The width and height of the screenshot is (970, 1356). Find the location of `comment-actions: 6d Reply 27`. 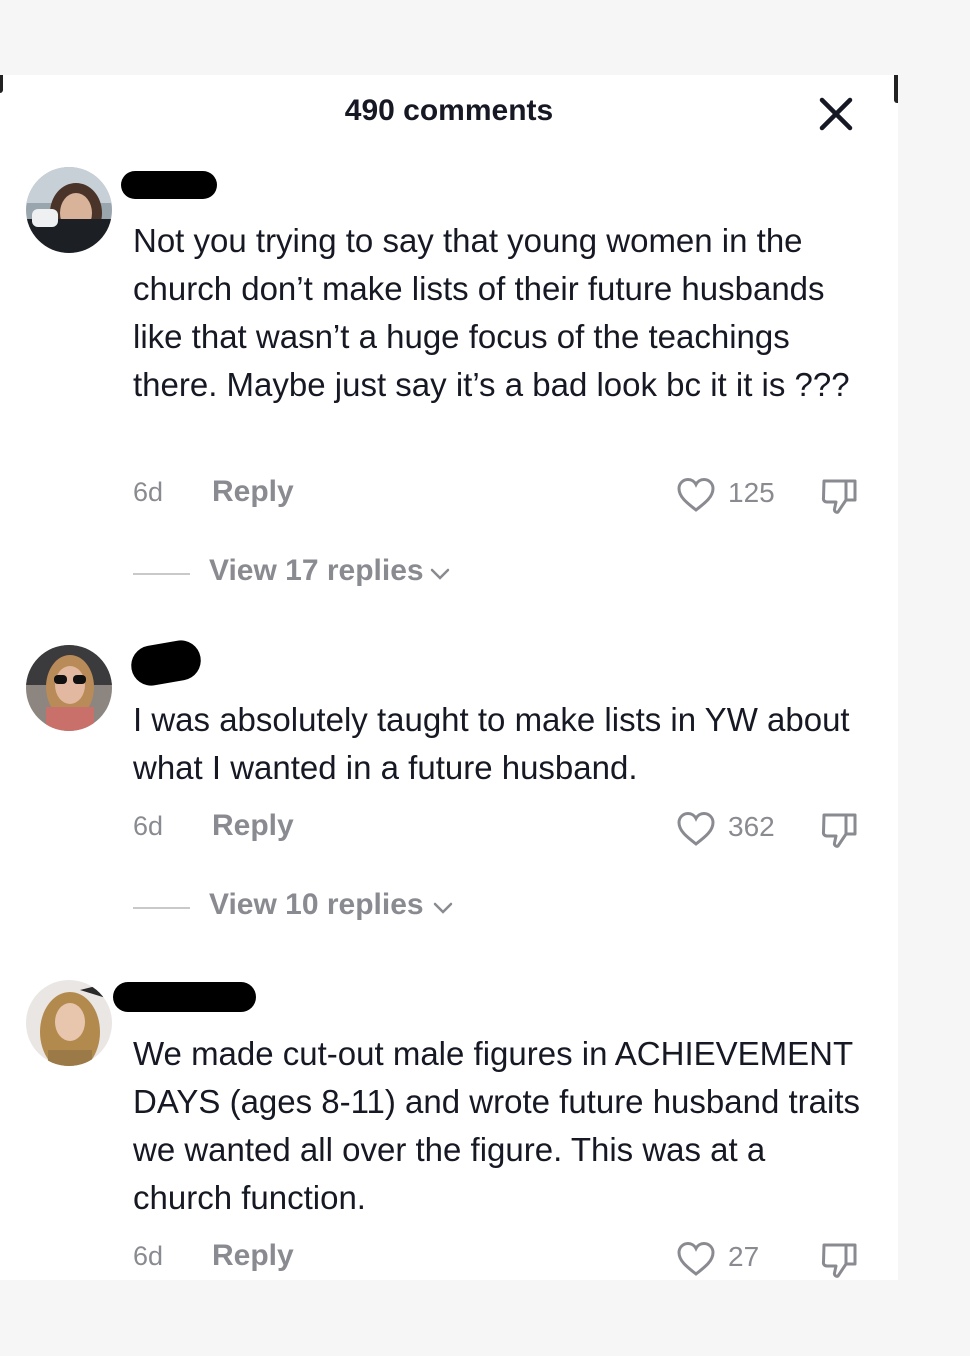

comment-actions: 6d Reply 27 is located at coordinates (503, 1259).